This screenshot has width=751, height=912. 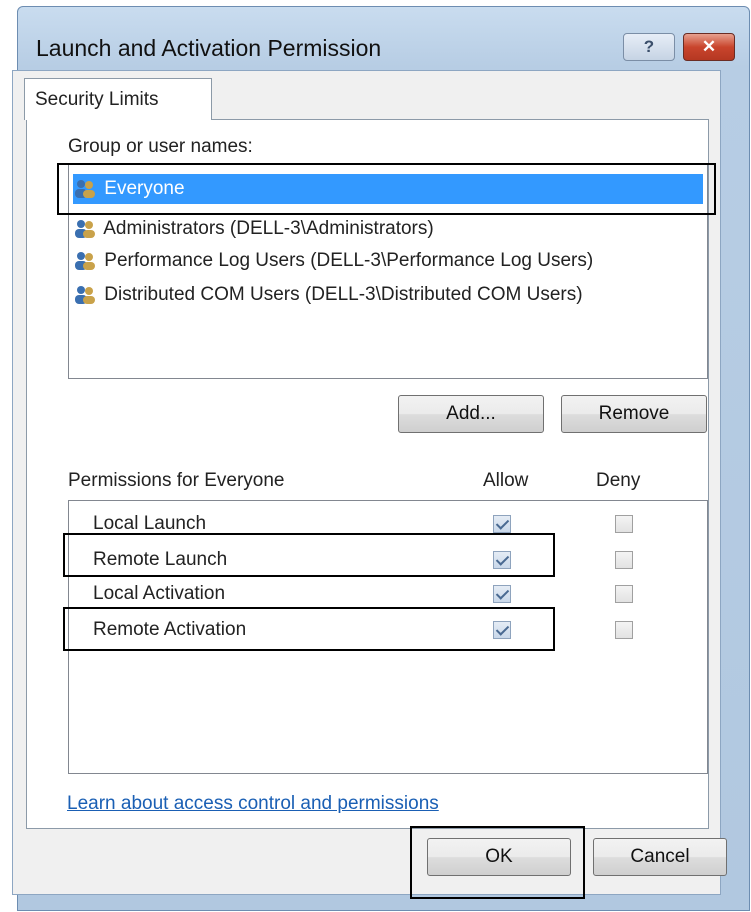 I want to click on help-button: ?, so click(x=649, y=47).